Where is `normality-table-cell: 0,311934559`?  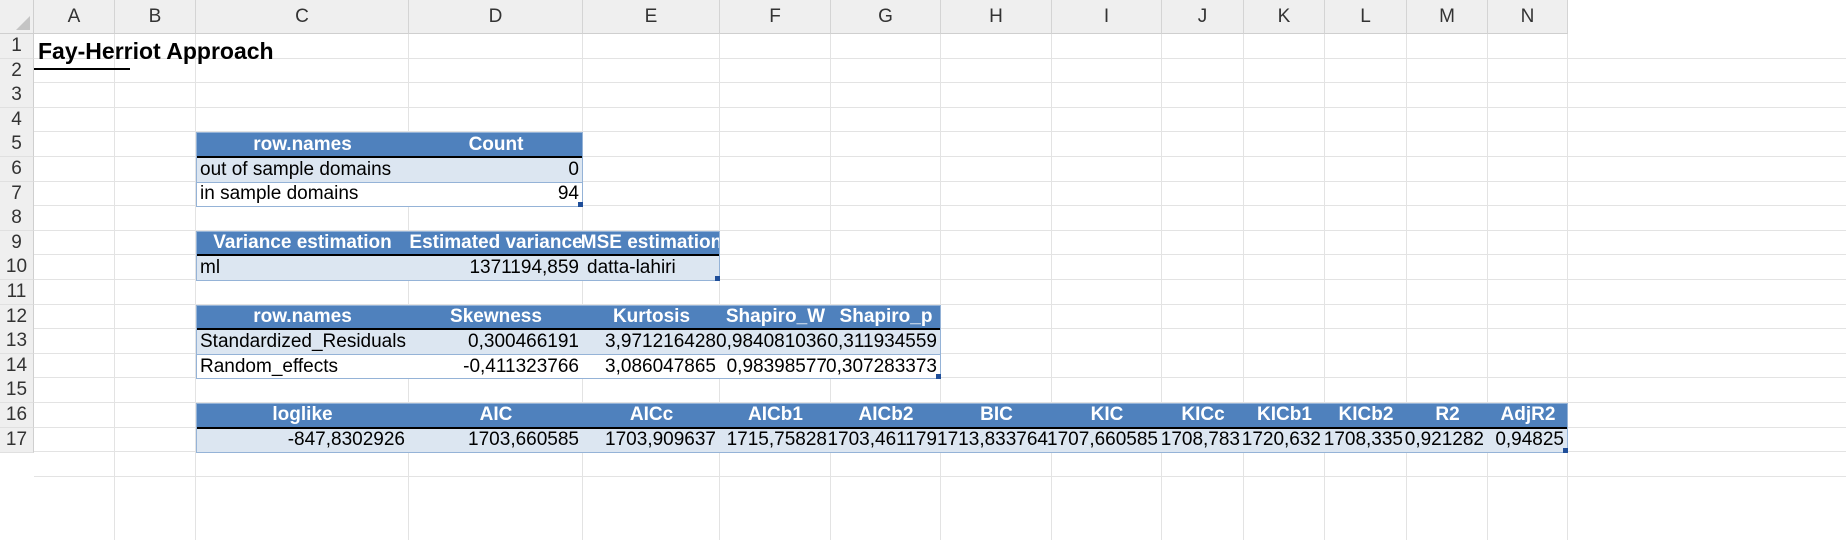
normality-table-cell: 0,311934559 is located at coordinates (884, 342).